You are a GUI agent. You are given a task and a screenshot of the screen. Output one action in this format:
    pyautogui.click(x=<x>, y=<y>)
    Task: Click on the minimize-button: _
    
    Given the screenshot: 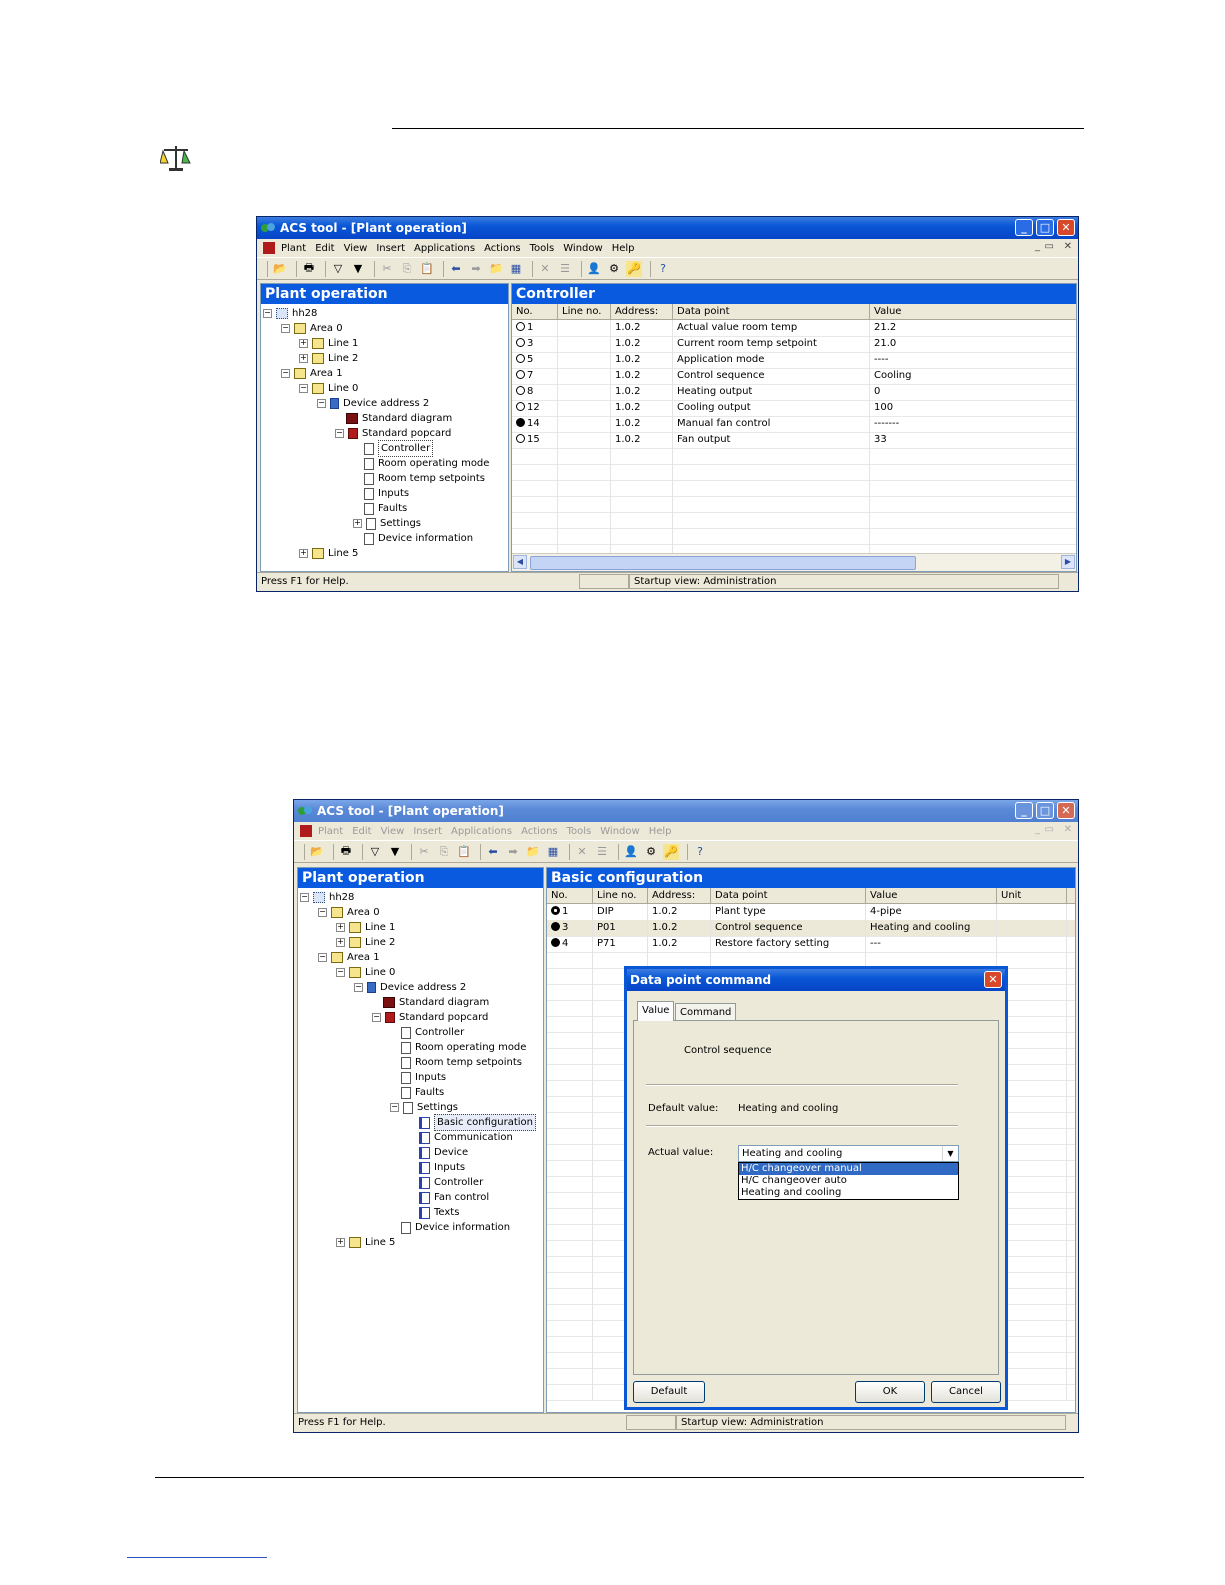 What is the action you would take?
    pyautogui.click(x=1024, y=810)
    